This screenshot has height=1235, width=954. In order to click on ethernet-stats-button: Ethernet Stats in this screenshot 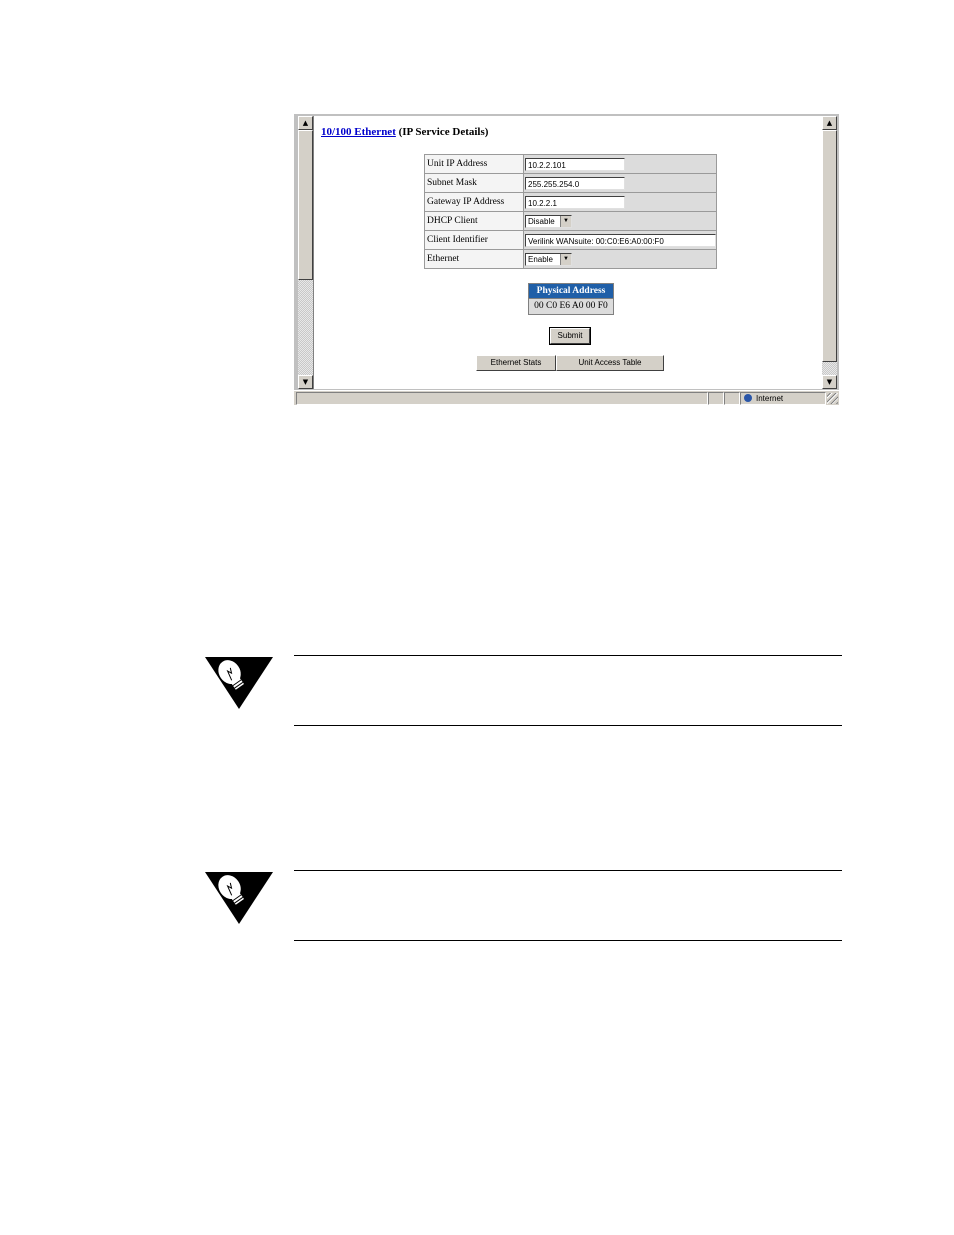, I will do `click(516, 363)`.